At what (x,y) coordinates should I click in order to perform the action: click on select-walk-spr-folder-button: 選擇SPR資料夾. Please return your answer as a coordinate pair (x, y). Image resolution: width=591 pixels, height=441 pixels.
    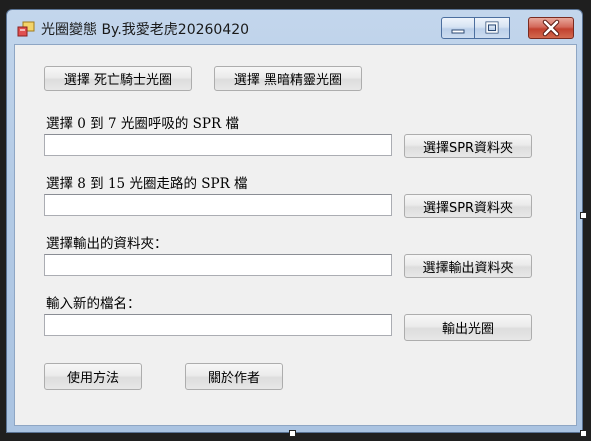
    Looking at the image, I should click on (468, 206).